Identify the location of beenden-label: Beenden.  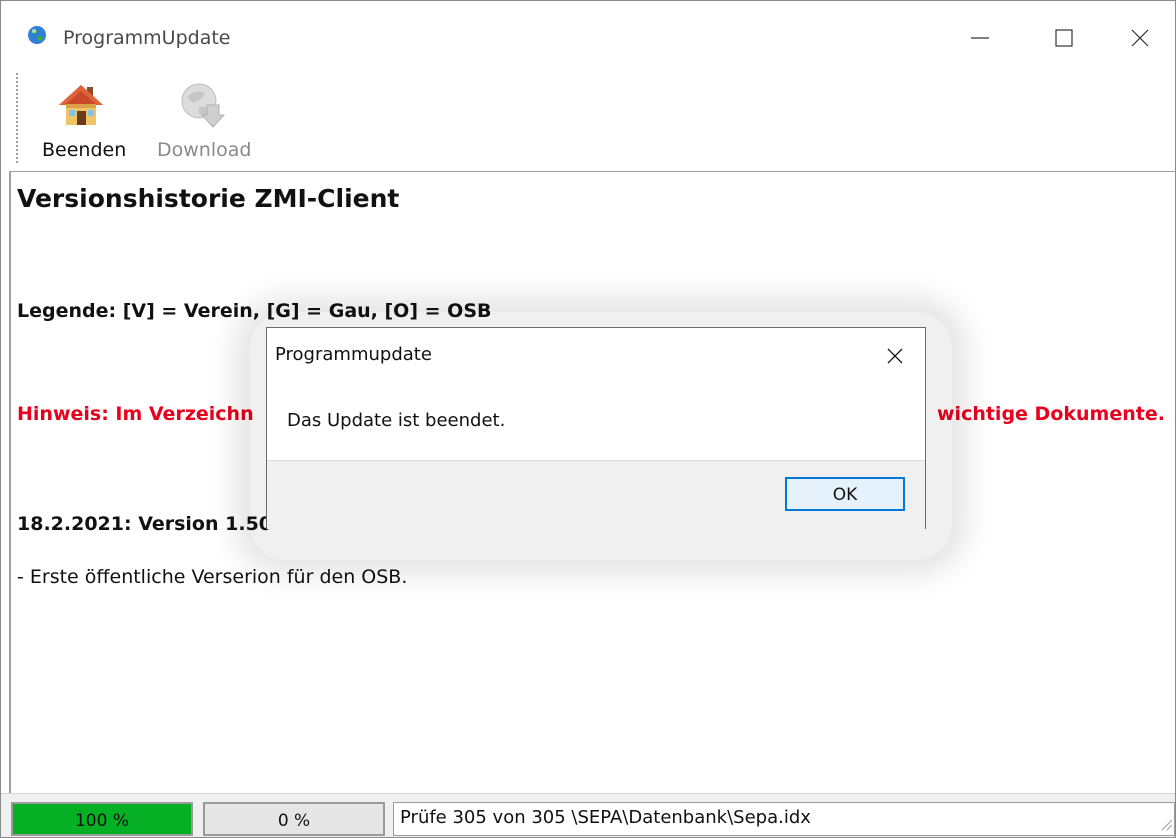
(84, 150).